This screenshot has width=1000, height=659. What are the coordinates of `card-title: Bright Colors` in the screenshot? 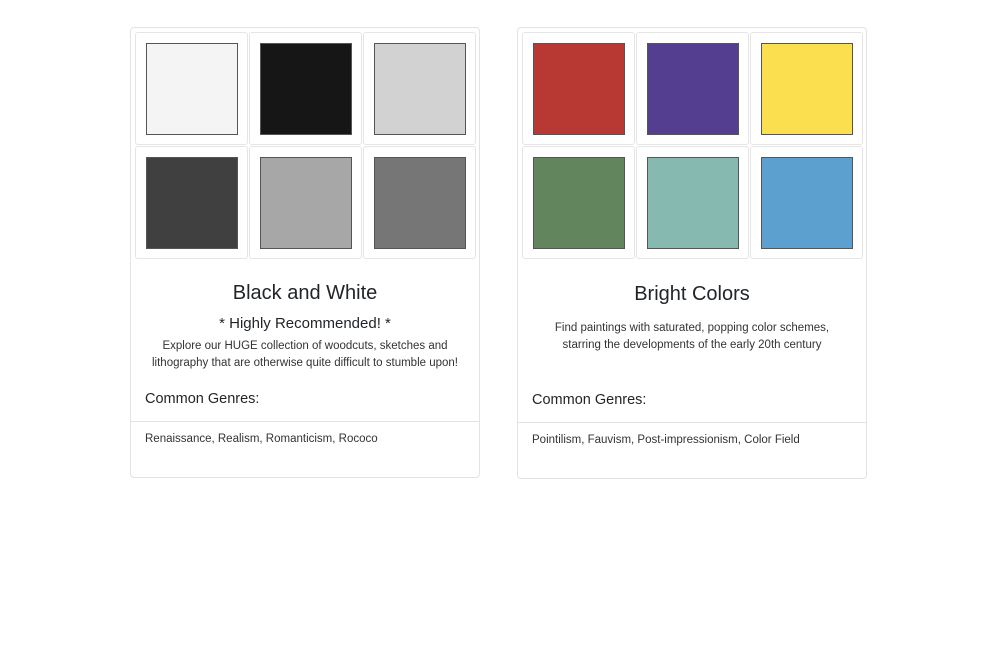 It's located at (692, 294).